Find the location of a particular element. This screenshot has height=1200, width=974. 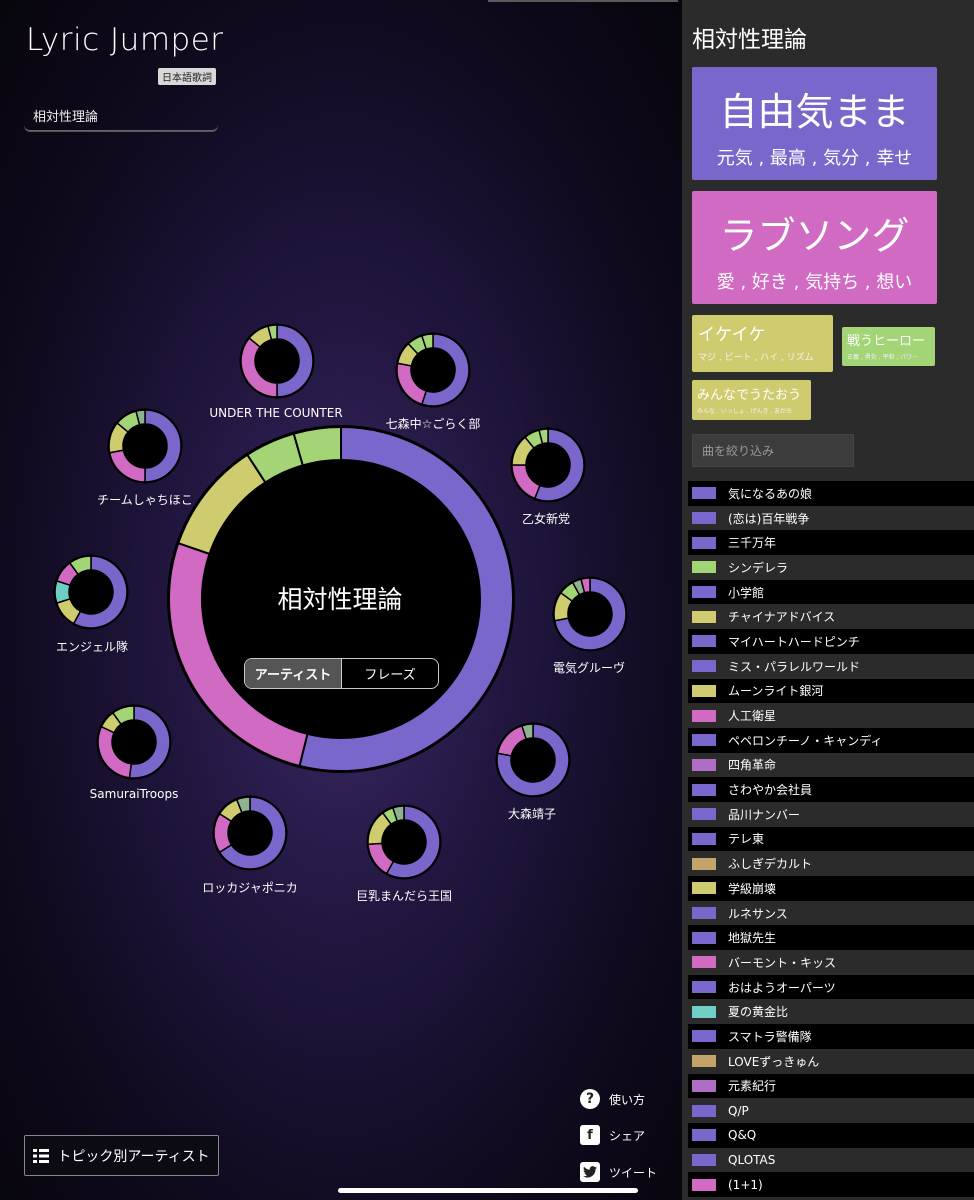

topic-title: みんなでうたおう is located at coordinates (749, 395).